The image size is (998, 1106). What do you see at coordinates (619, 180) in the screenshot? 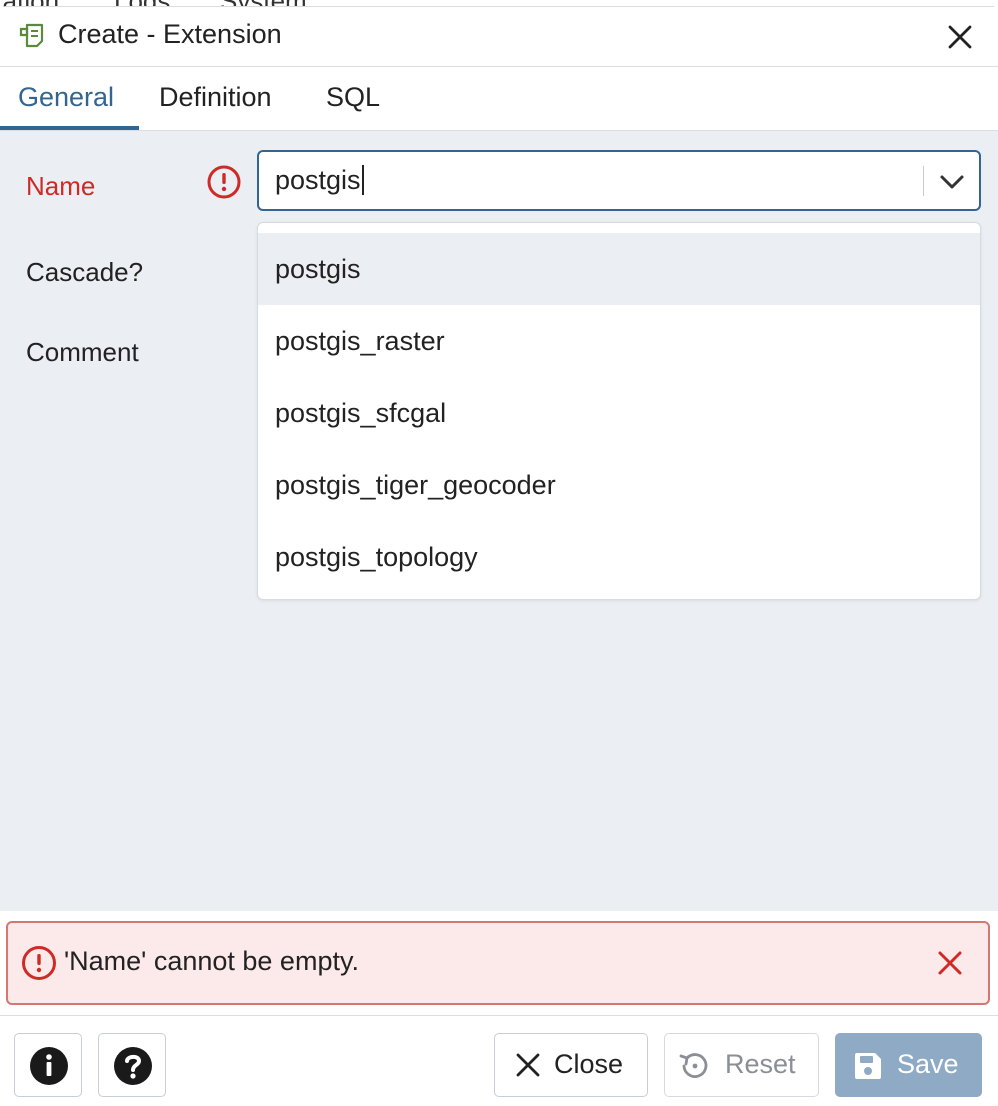
I see `name-select: postgis` at bounding box center [619, 180].